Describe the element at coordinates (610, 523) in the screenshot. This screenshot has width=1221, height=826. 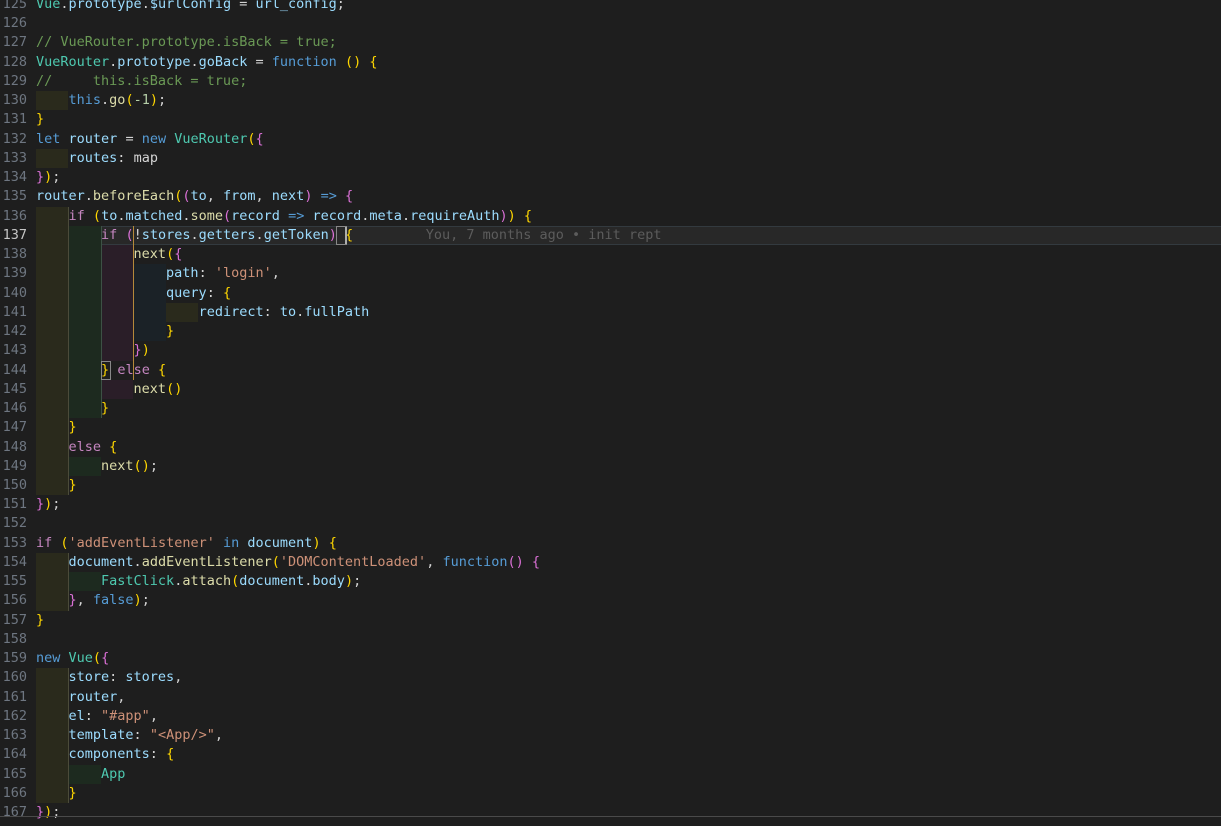
I see `code-line: 152` at that location.